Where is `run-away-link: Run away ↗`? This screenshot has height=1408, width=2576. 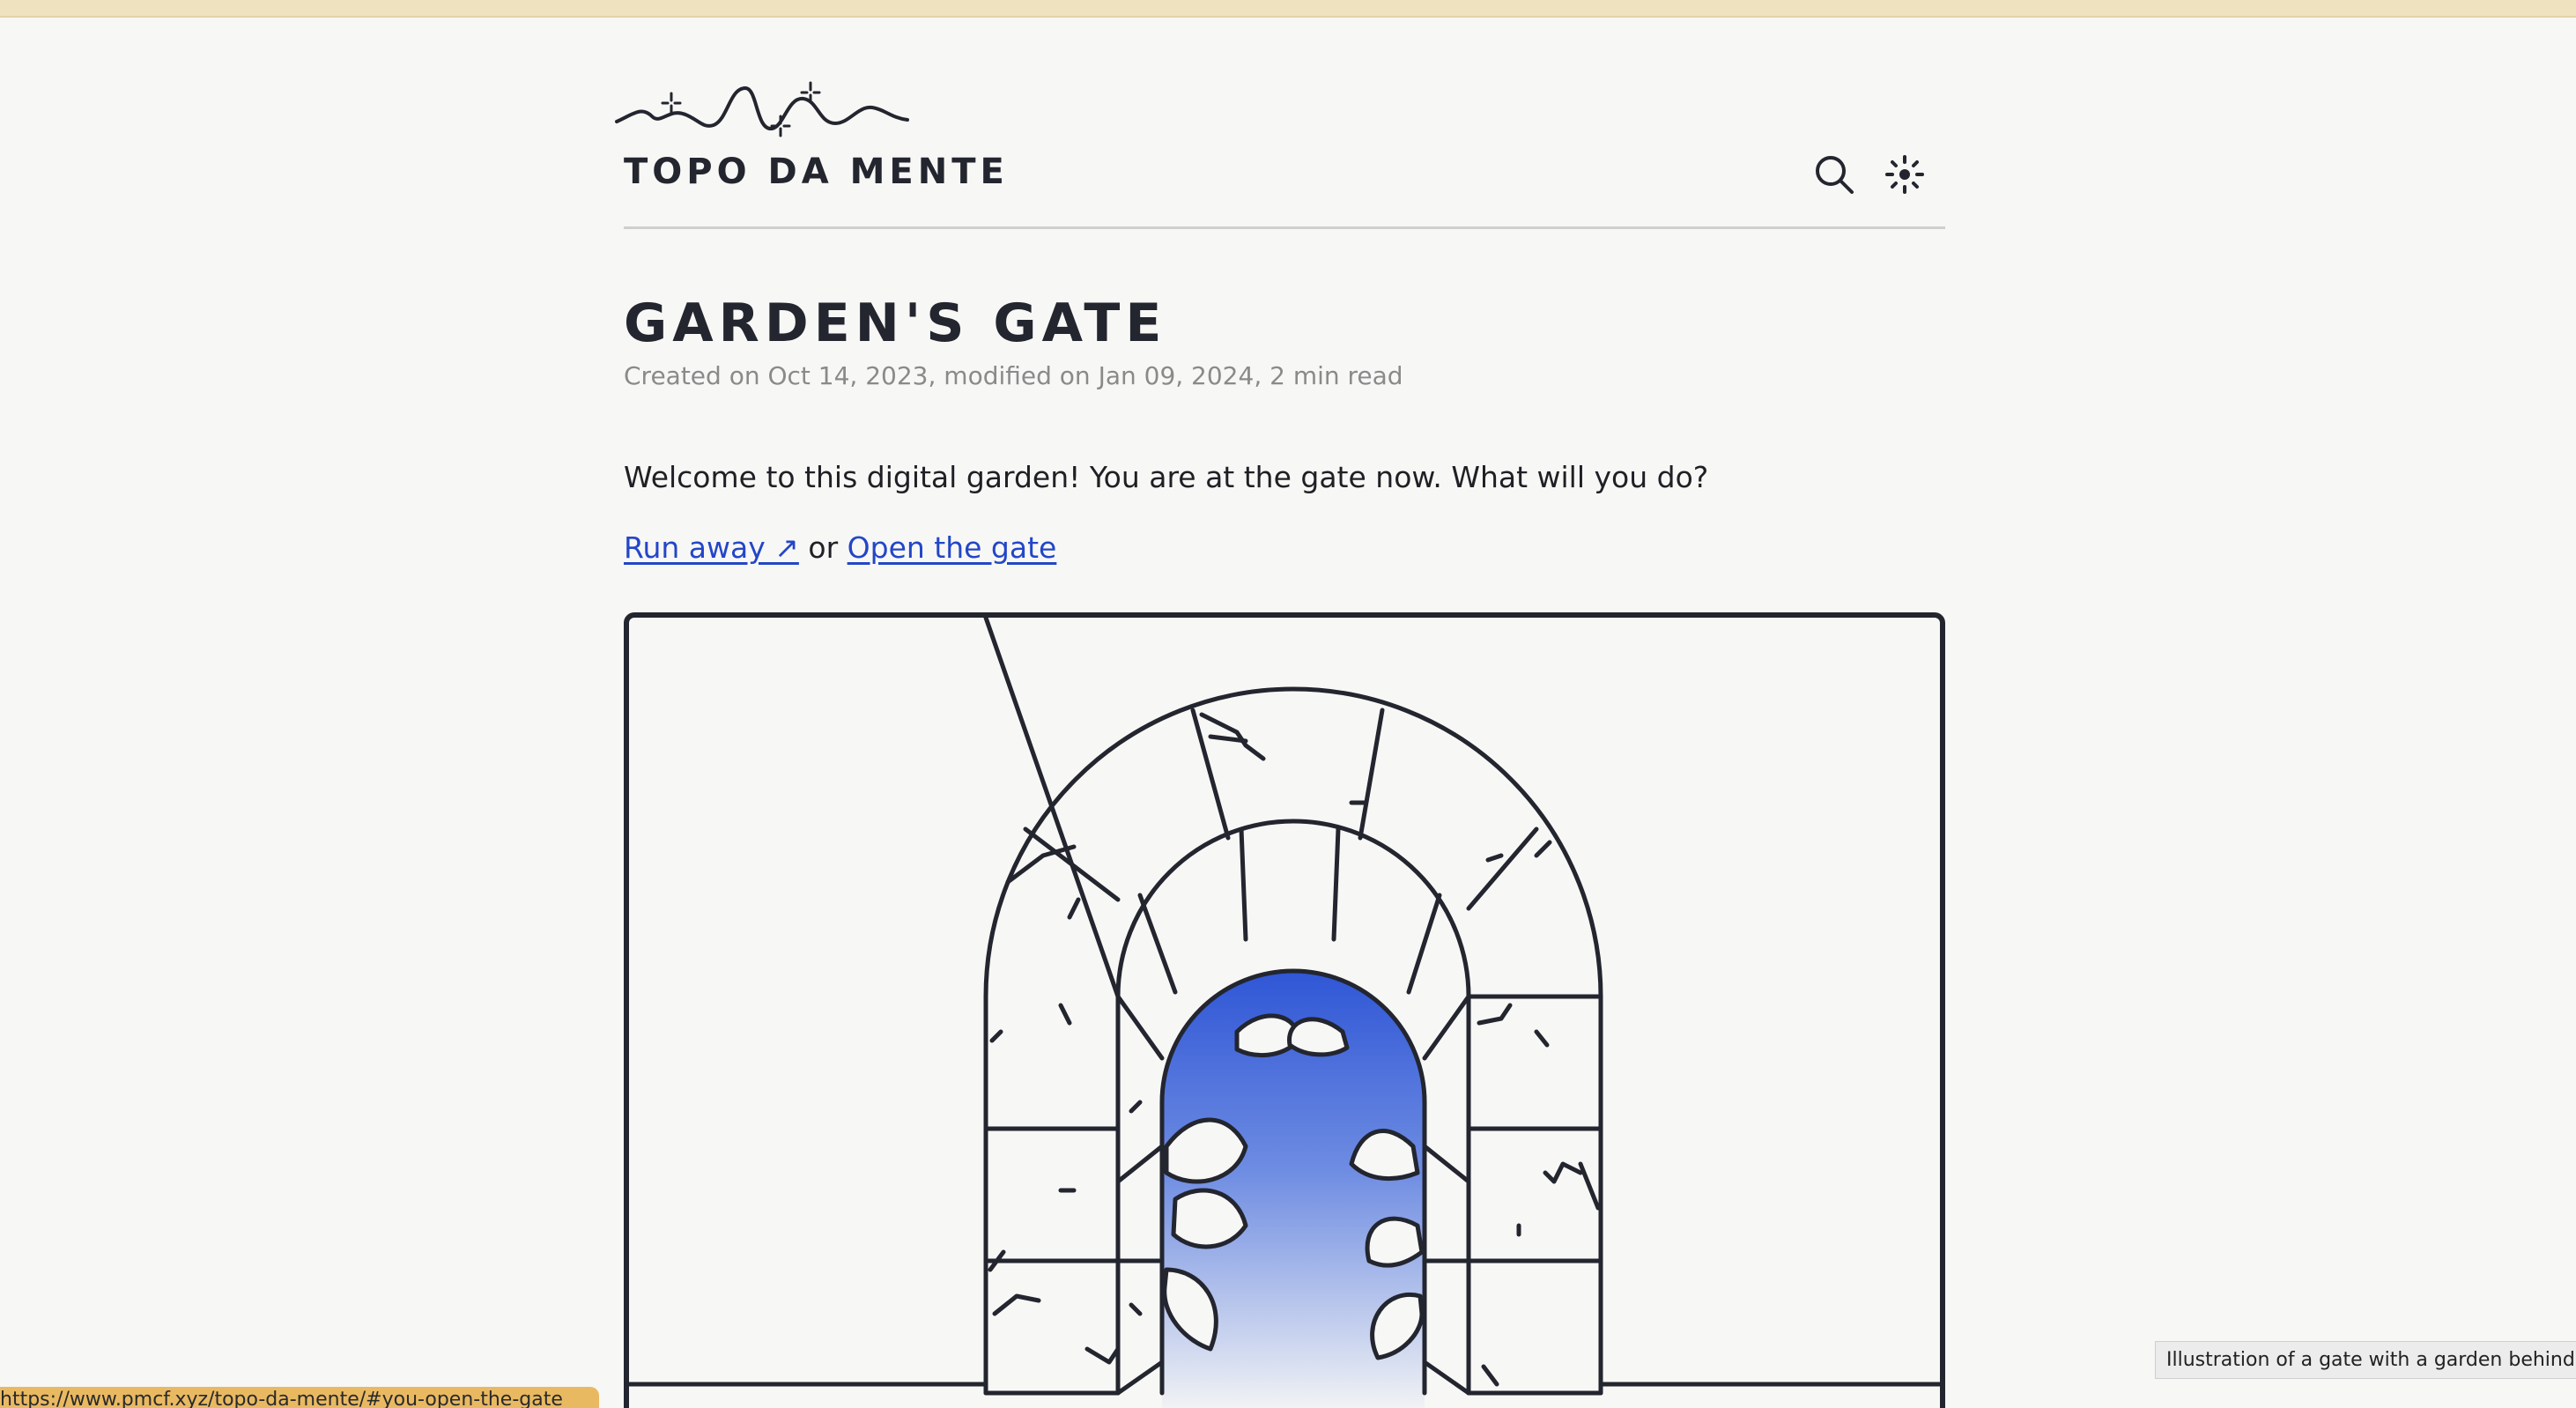
run-away-link: Run away ↗ is located at coordinates (712, 548).